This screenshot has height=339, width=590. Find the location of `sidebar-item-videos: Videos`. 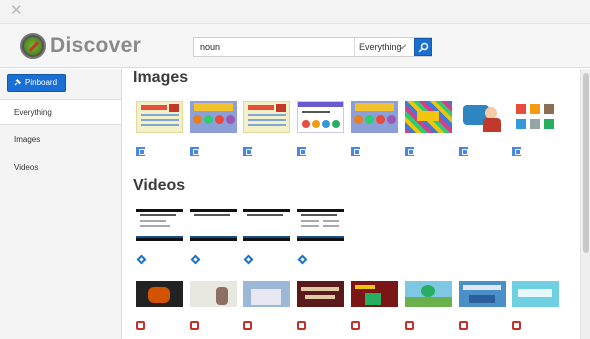

sidebar-item-videos: Videos is located at coordinates (60, 168).